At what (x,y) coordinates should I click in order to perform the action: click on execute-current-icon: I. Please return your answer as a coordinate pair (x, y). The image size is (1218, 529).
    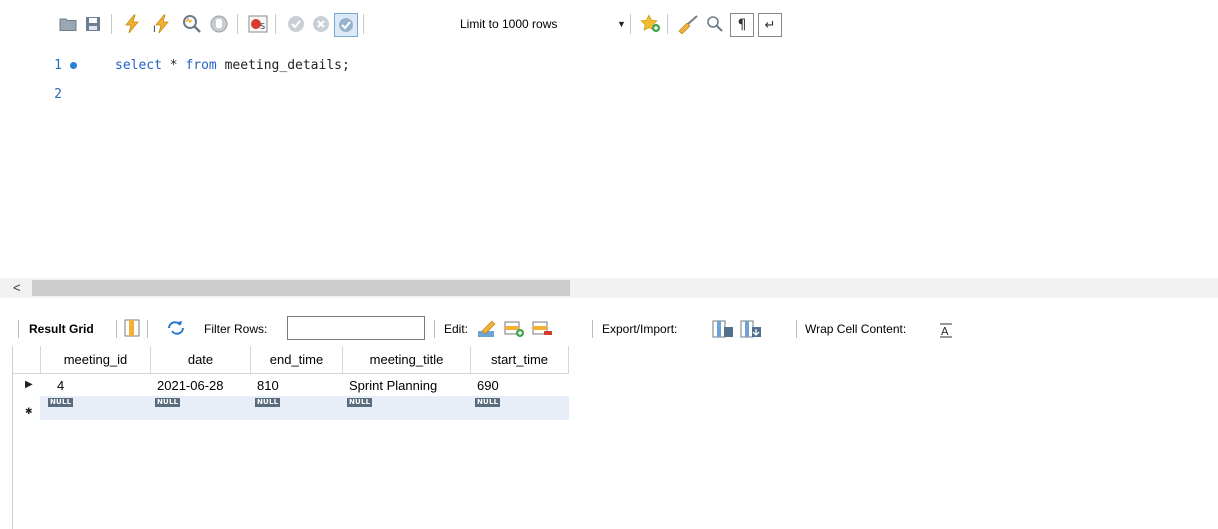
    Looking at the image, I should click on (162, 24).